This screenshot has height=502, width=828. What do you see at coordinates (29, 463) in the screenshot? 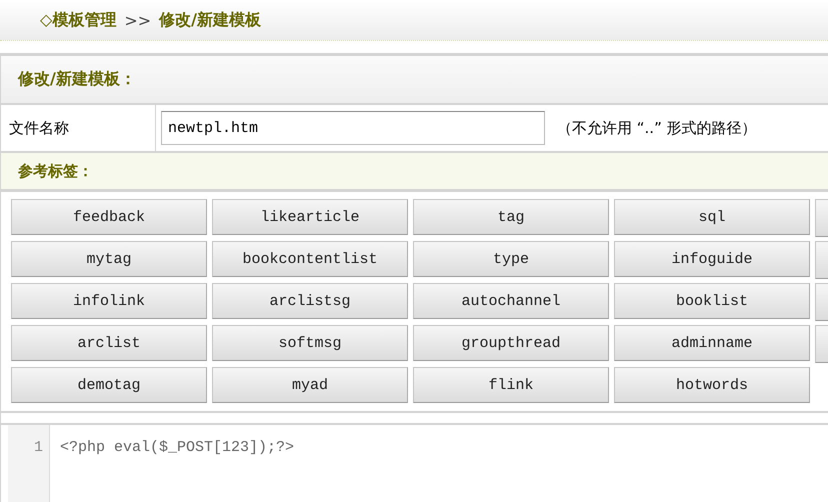
I see `line-number: 1` at bounding box center [29, 463].